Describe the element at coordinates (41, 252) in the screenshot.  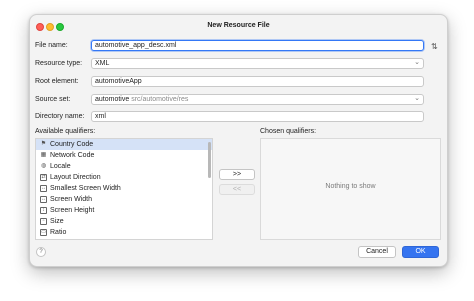
I see `help-button: ?` at that location.